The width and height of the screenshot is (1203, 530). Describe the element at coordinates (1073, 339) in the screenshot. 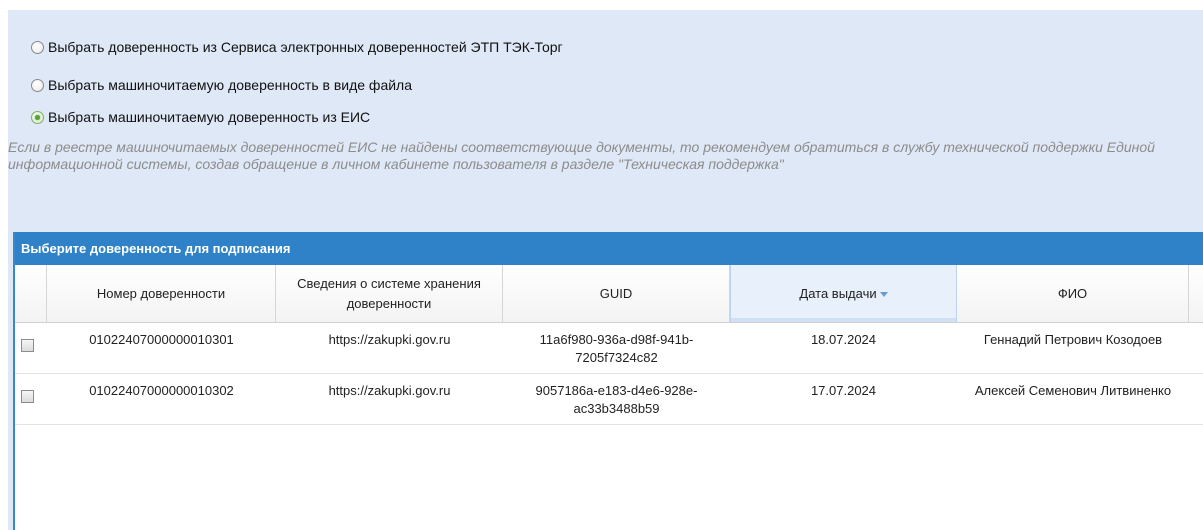

I see `cell-fio: Геннадий Петрович Козодоев` at that location.